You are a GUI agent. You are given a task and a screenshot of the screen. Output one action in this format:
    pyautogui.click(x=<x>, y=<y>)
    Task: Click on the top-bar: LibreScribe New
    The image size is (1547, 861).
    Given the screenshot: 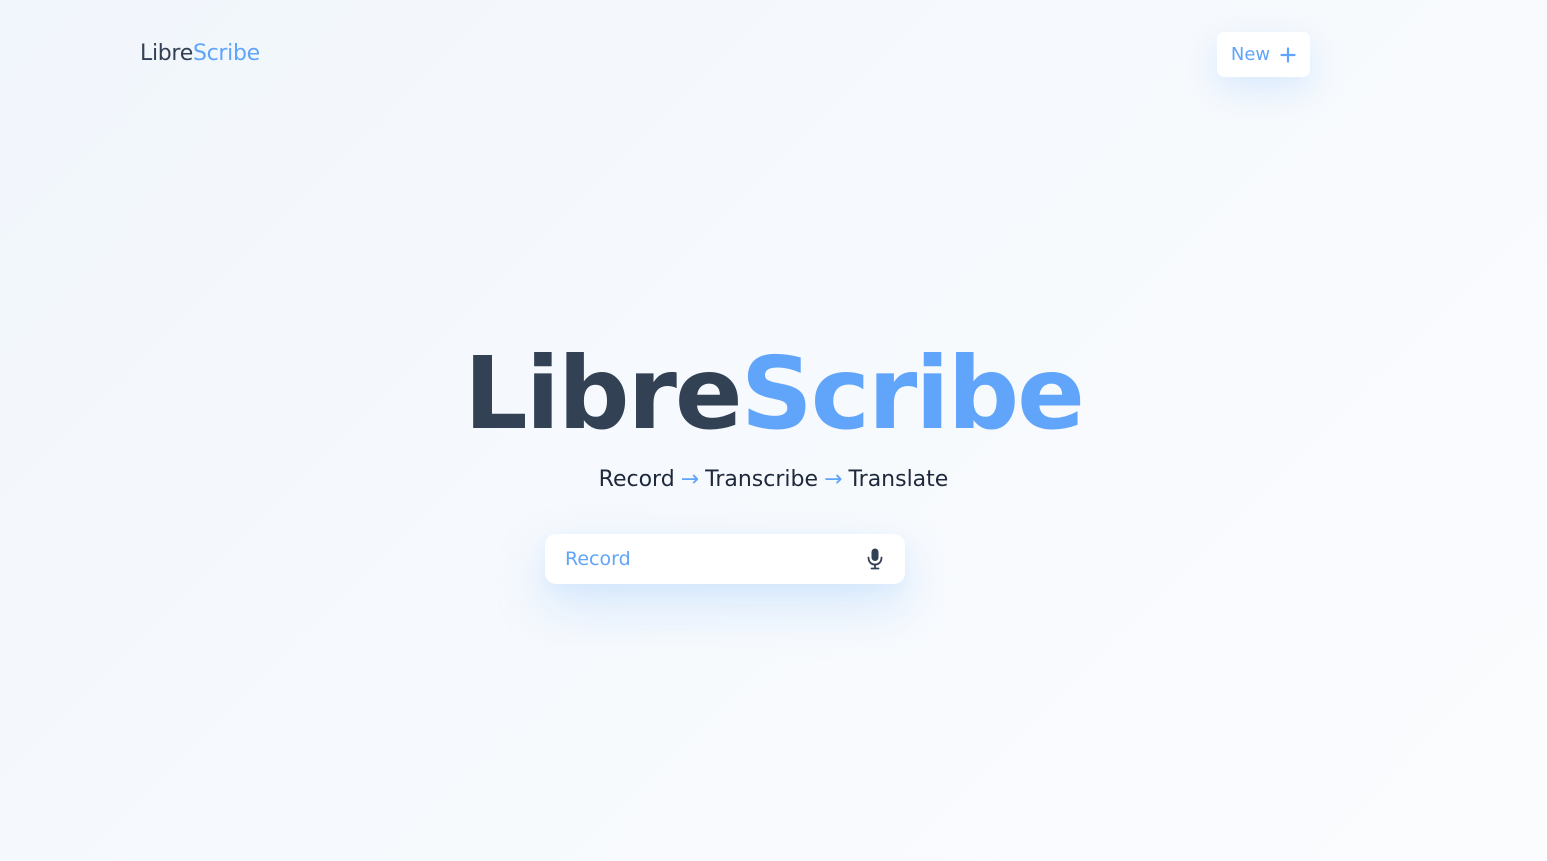 What is the action you would take?
    pyautogui.click(x=773, y=55)
    